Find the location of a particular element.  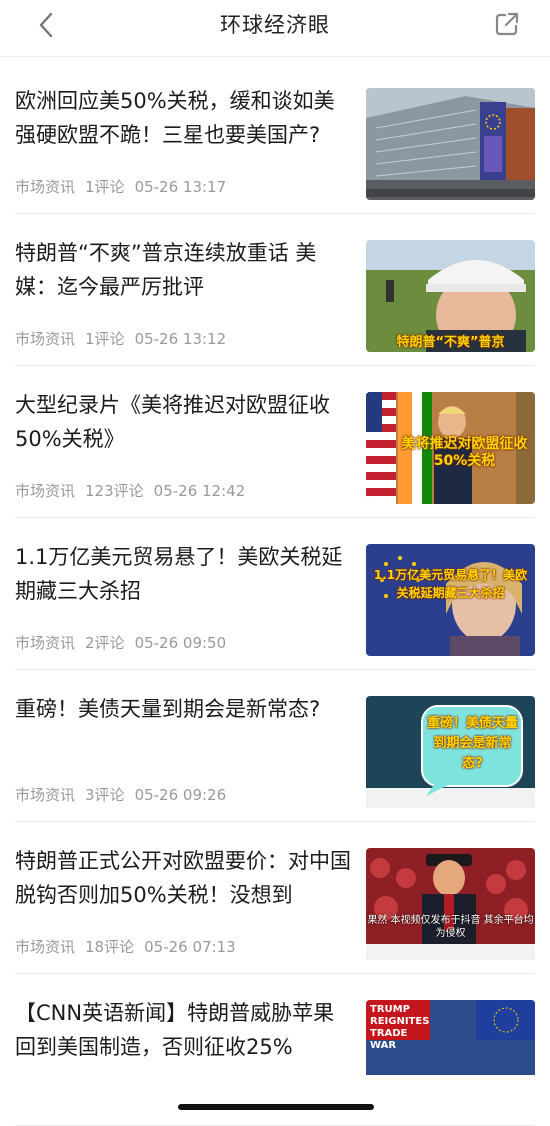

article-meta: 市场资讯 1评论 05-26 13:17 is located at coordinates (125, 186).